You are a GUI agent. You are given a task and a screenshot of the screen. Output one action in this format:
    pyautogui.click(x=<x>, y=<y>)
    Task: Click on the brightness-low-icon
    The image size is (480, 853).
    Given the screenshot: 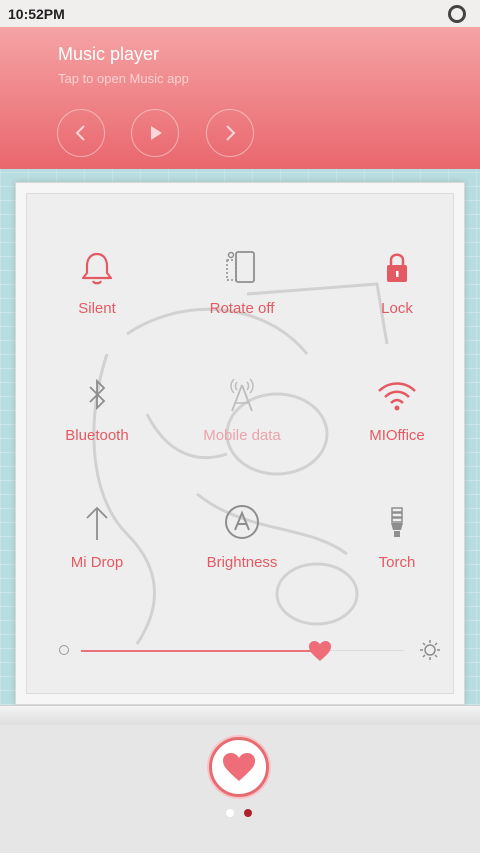 What is the action you would take?
    pyautogui.click(x=64, y=650)
    